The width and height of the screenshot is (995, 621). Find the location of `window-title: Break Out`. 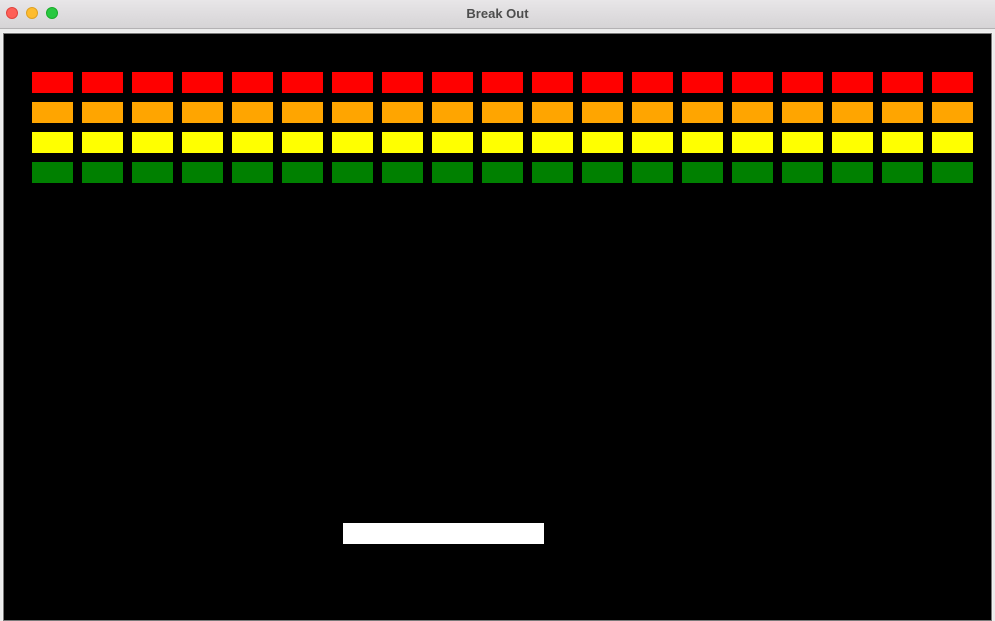

window-title: Break Out is located at coordinates (497, 13).